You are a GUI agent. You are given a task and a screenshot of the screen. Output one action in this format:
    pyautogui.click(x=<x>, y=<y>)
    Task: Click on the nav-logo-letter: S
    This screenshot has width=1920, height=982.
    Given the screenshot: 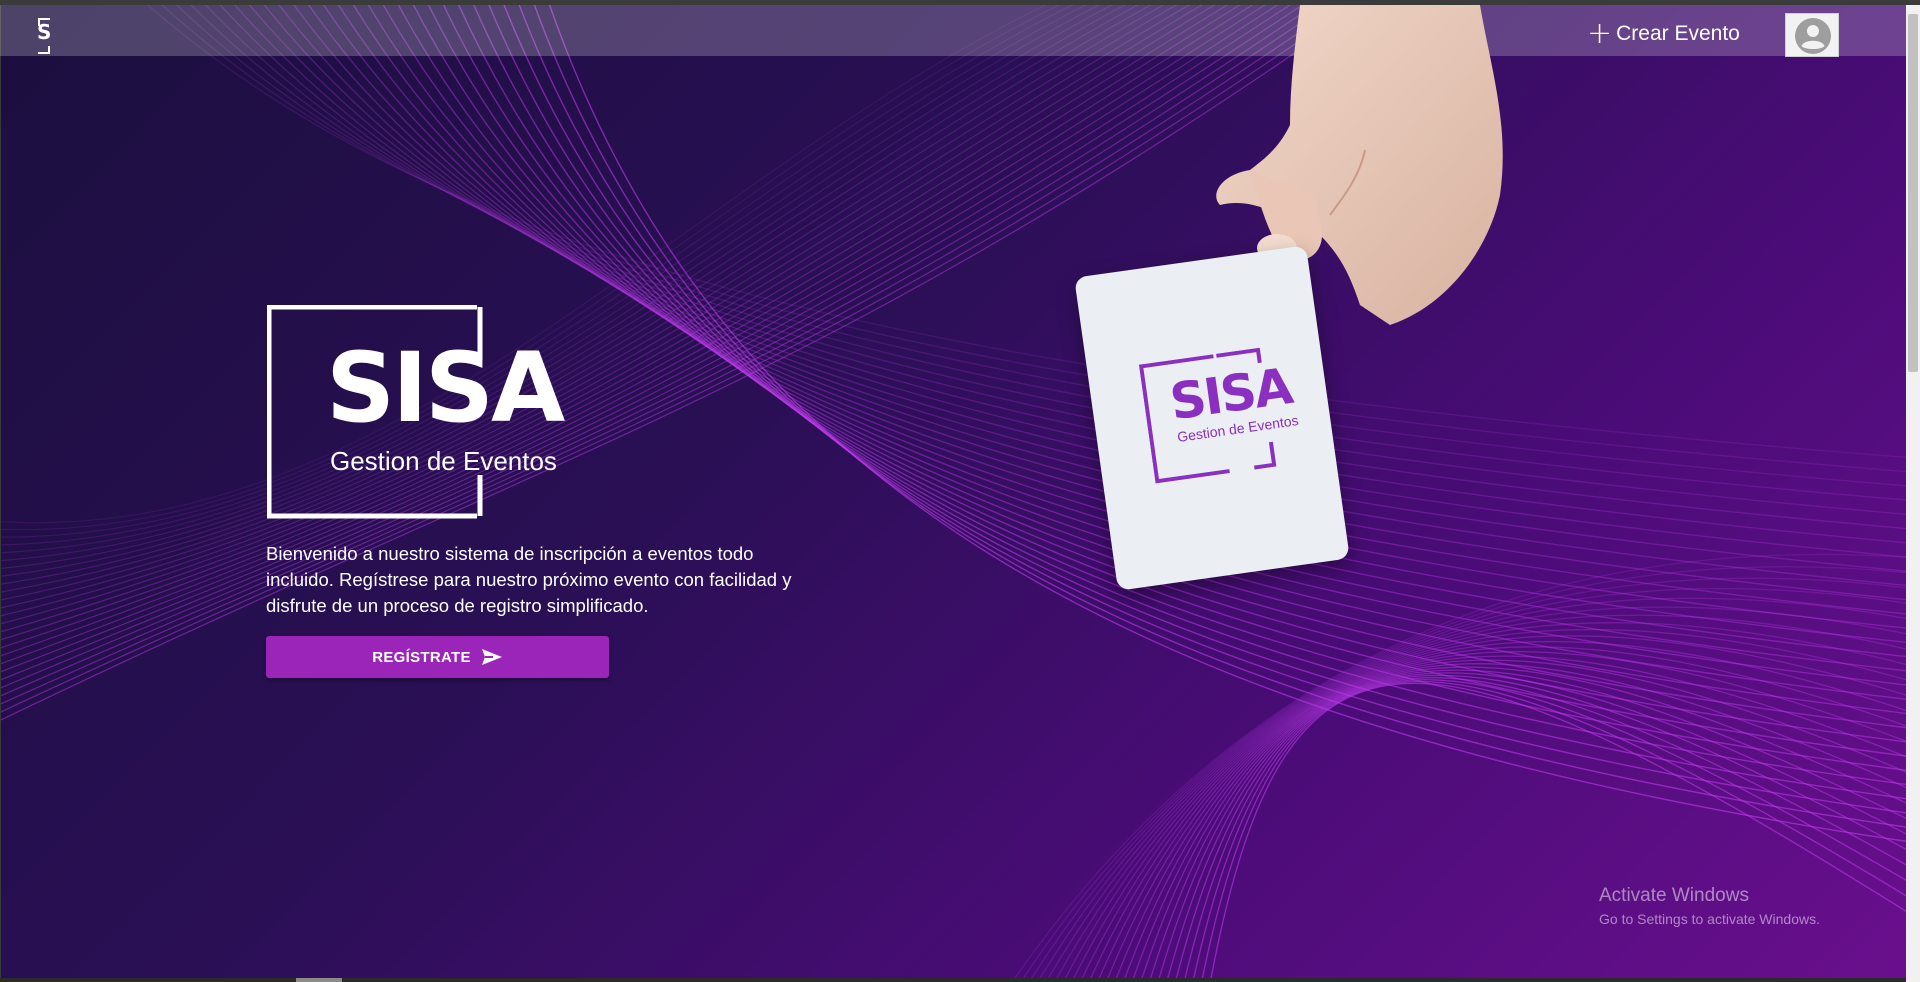 What is the action you would take?
    pyautogui.click(x=44, y=32)
    